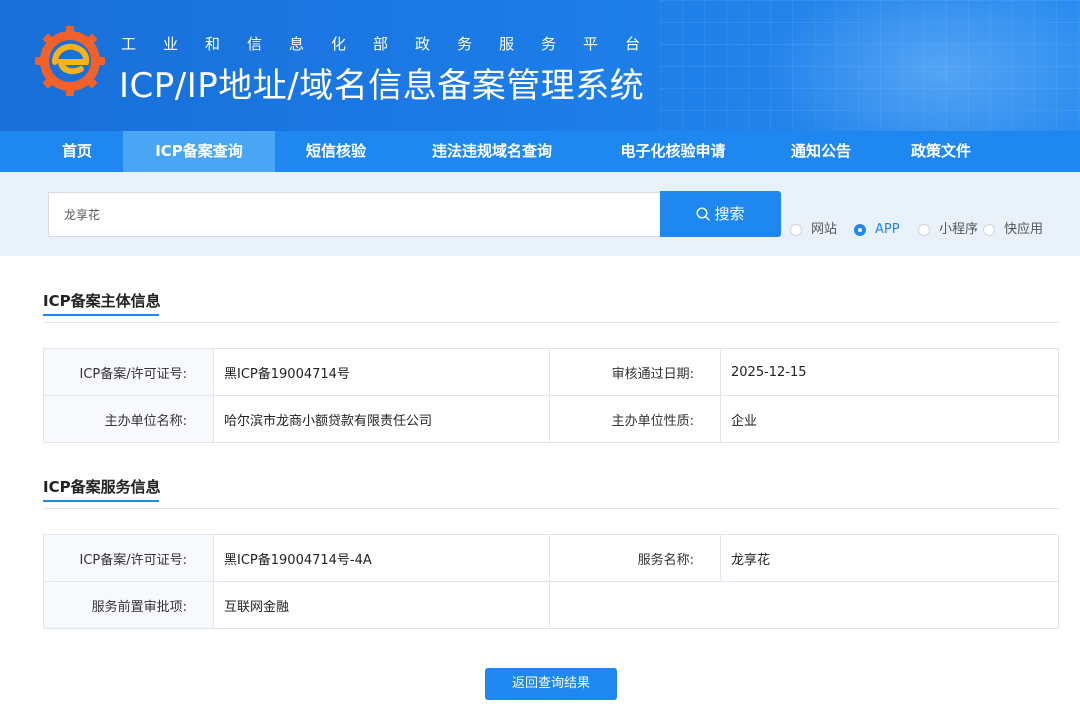 Image resolution: width=1080 pixels, height=723 pixels. I want to click on nav-item-illegal-domain-query: 违法违规域名查询, so click(492, 151).